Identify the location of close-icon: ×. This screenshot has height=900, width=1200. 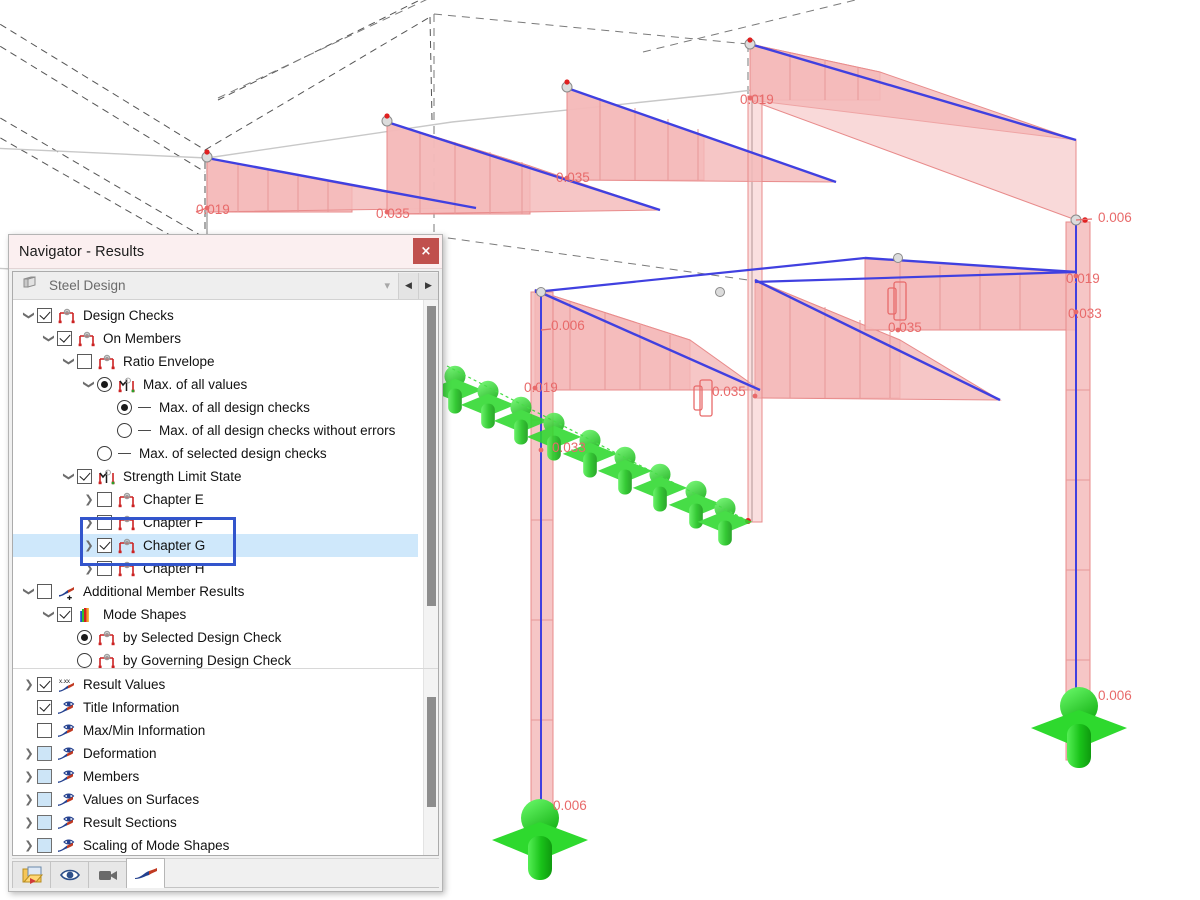
(426, 251).